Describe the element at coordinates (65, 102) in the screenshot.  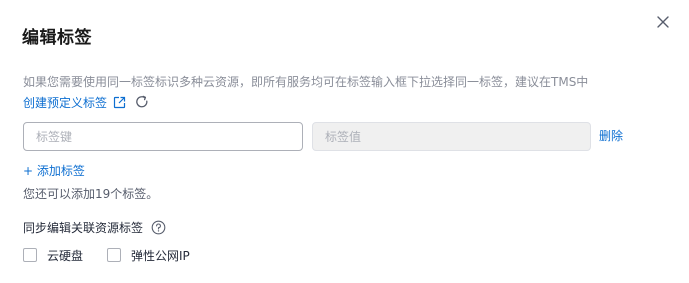
I see `create-predefined-tag-link: 创建预定义标签` at that location.